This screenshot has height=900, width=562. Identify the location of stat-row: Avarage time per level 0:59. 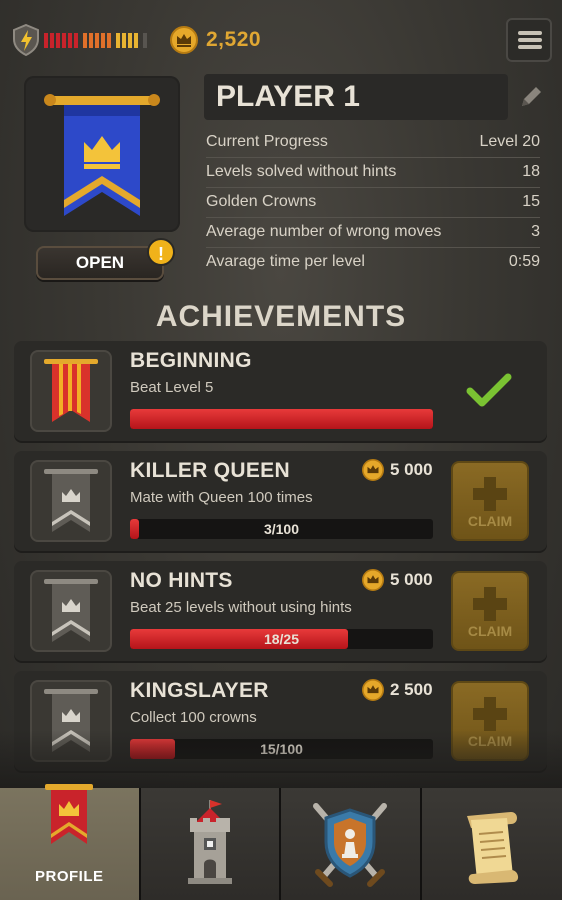
(373, 263).